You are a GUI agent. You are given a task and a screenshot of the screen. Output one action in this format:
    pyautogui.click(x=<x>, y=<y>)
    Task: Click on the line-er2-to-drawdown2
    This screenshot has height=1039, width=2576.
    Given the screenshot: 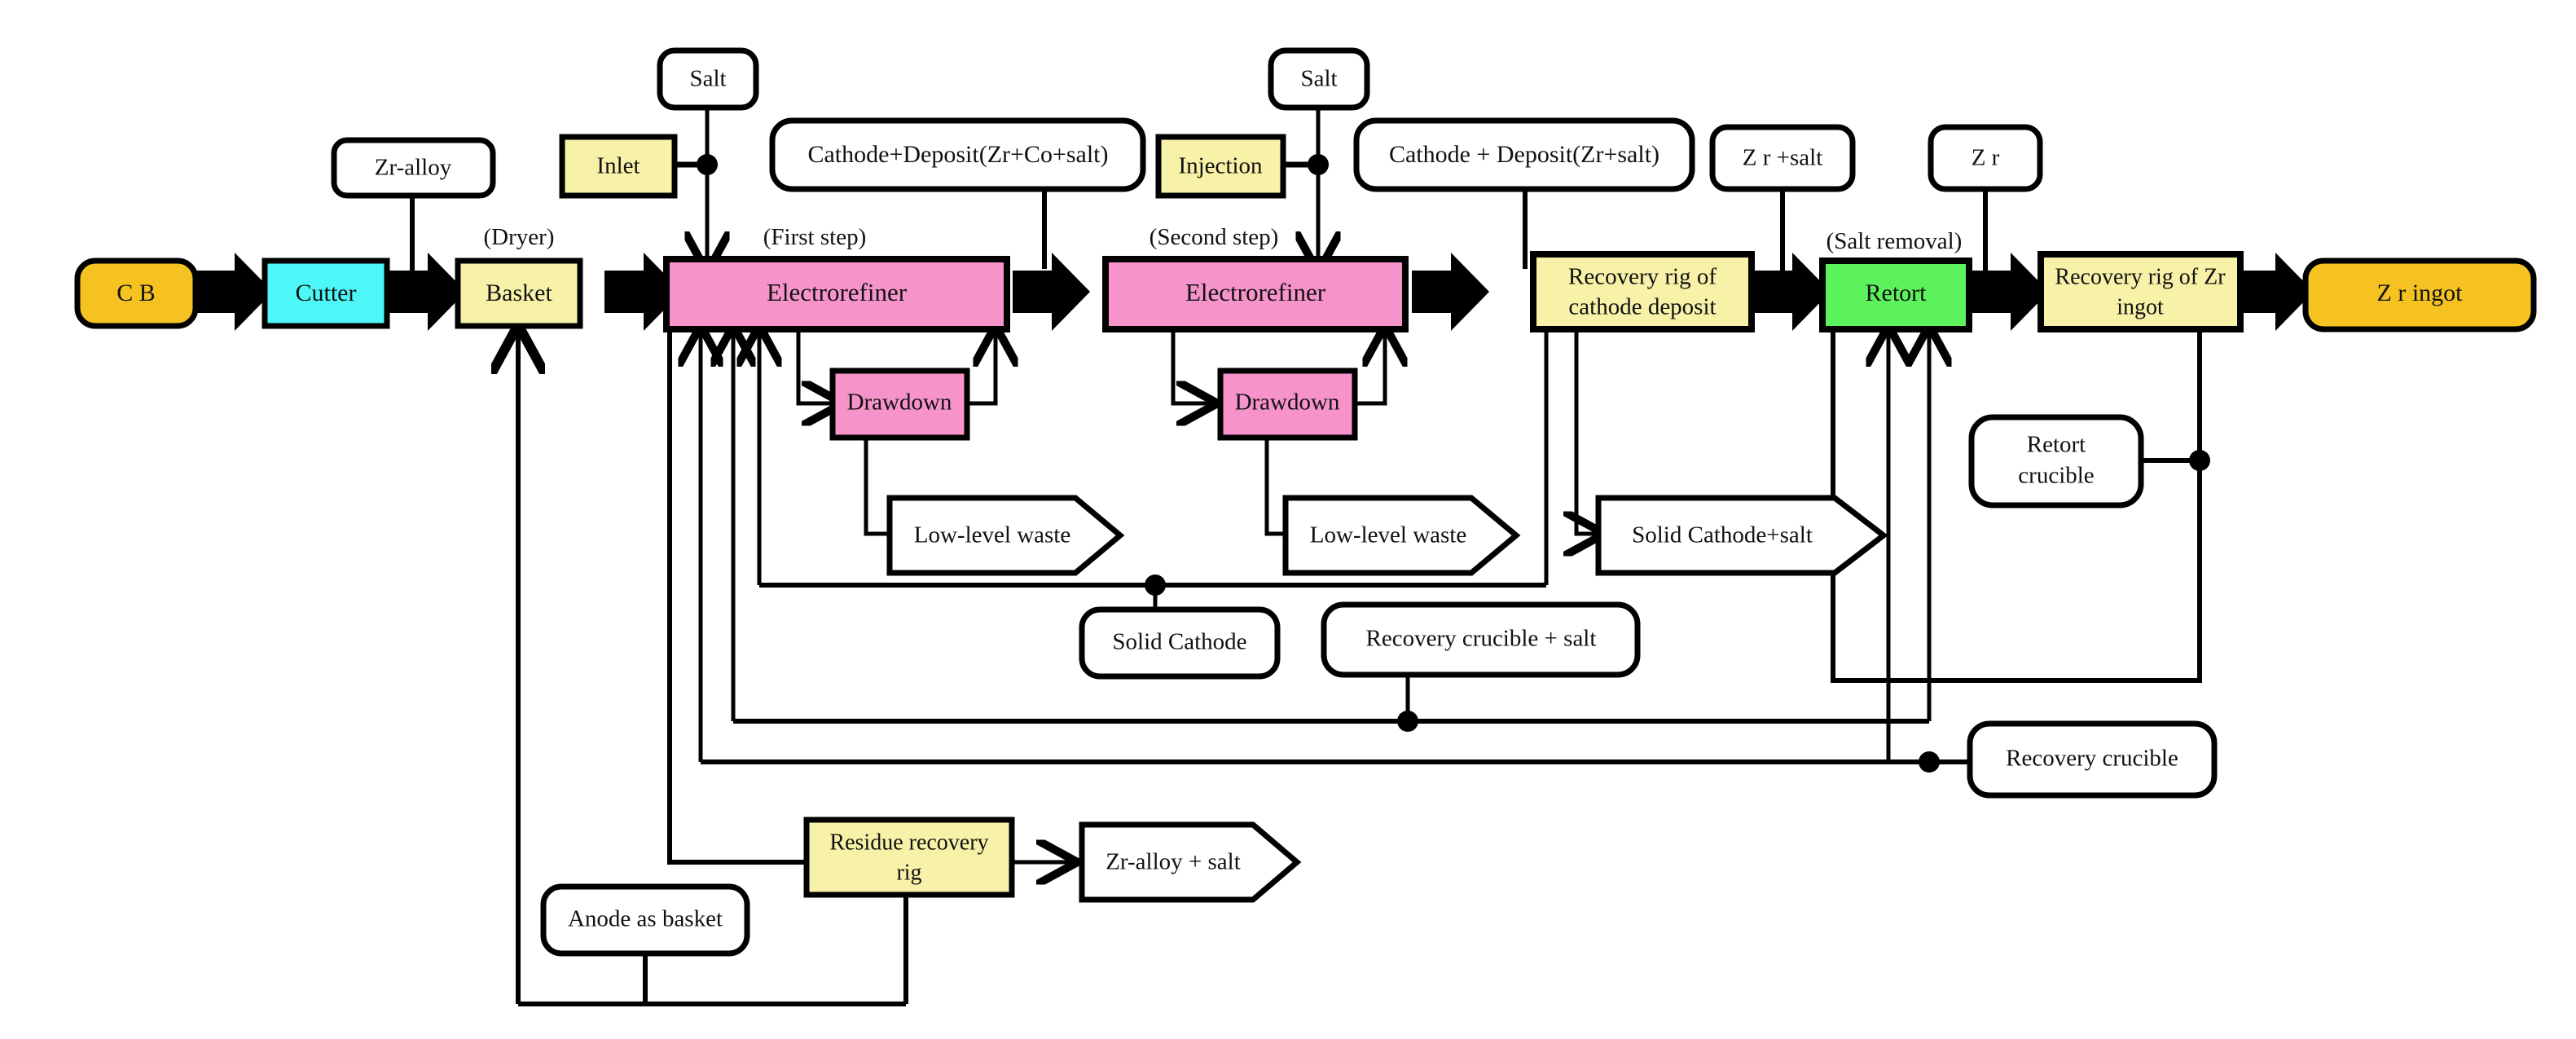 What is the action you would take?
    pyautogui.click(x=1192, y=366)
    